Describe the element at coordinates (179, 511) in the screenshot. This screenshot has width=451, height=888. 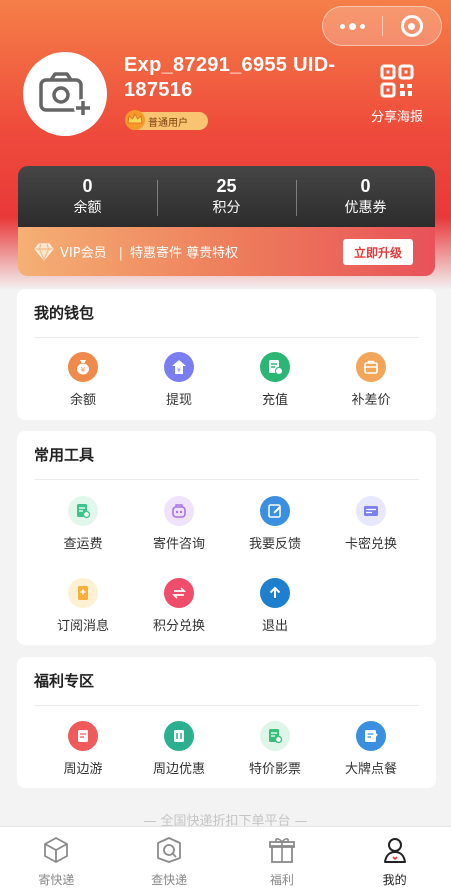
I see `robot-icon` at that location.